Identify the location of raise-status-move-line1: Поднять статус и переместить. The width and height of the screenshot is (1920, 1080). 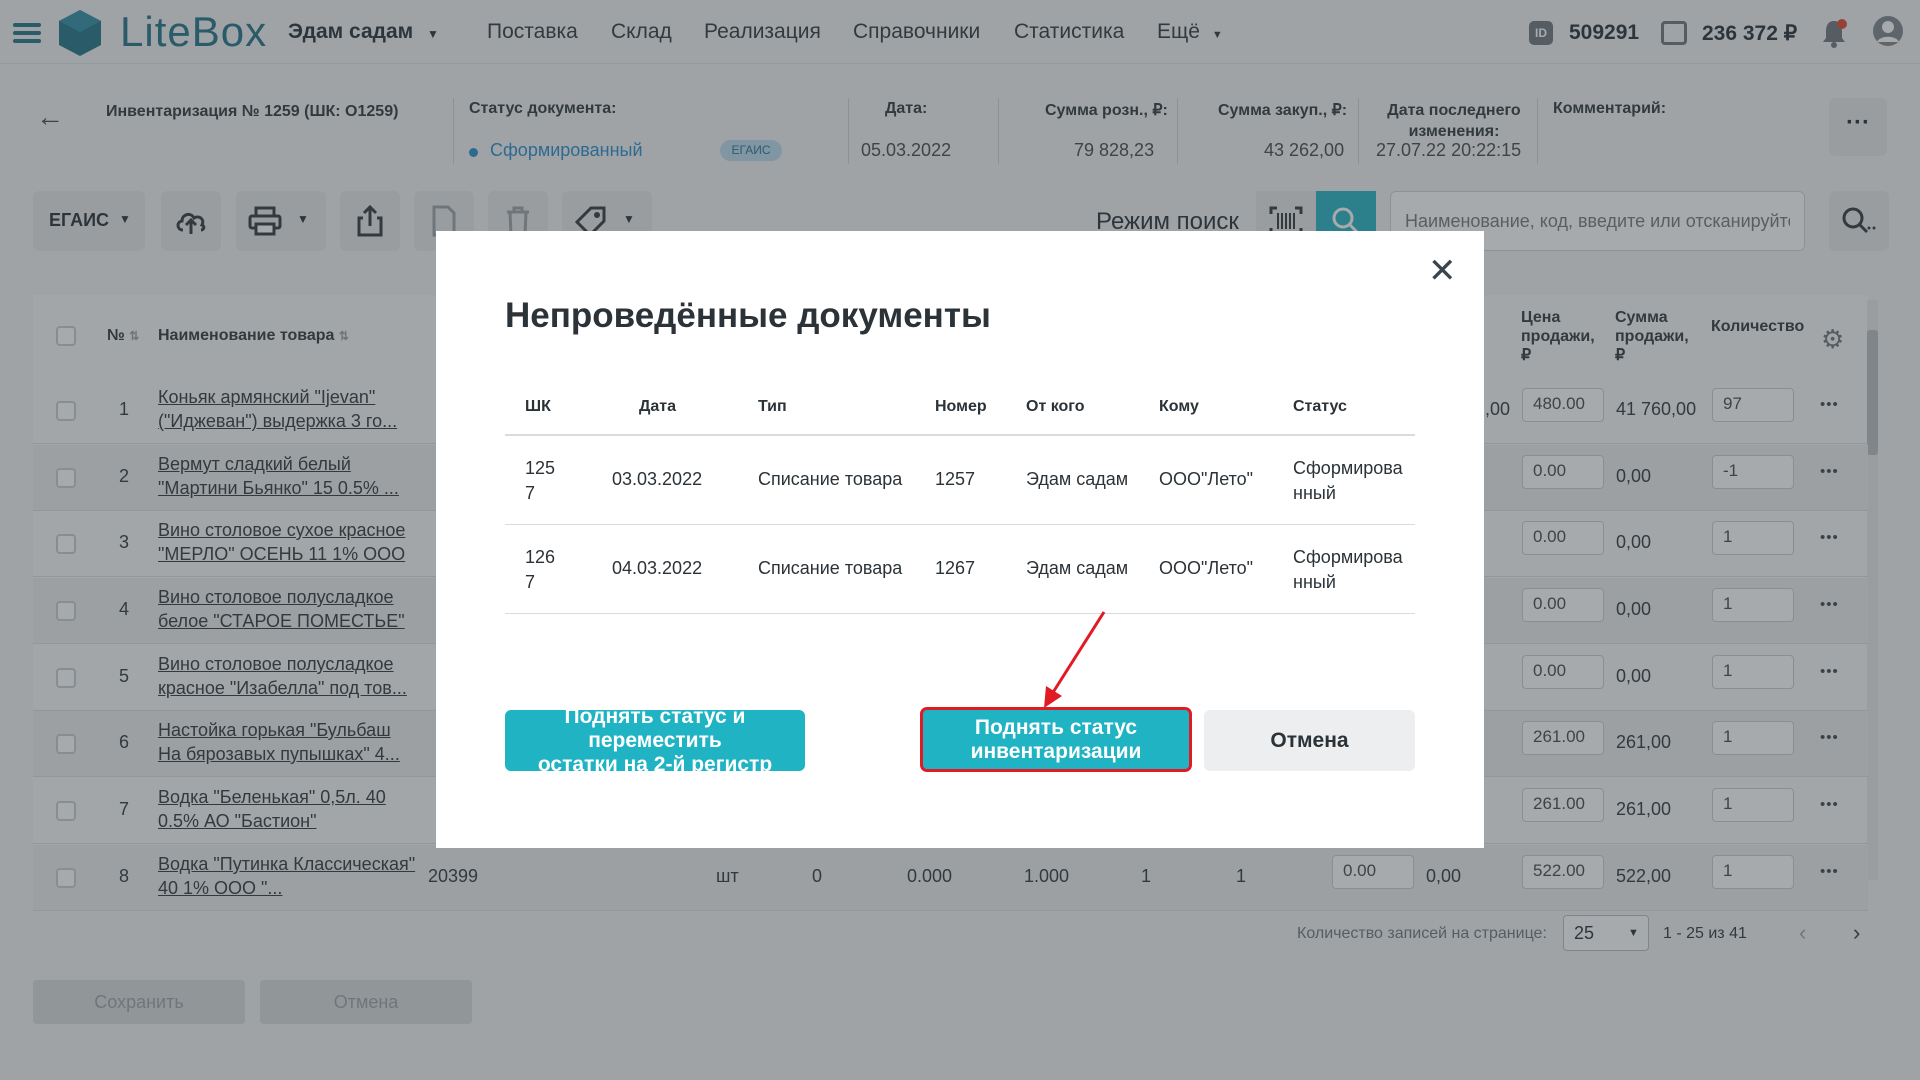
(655, 728).